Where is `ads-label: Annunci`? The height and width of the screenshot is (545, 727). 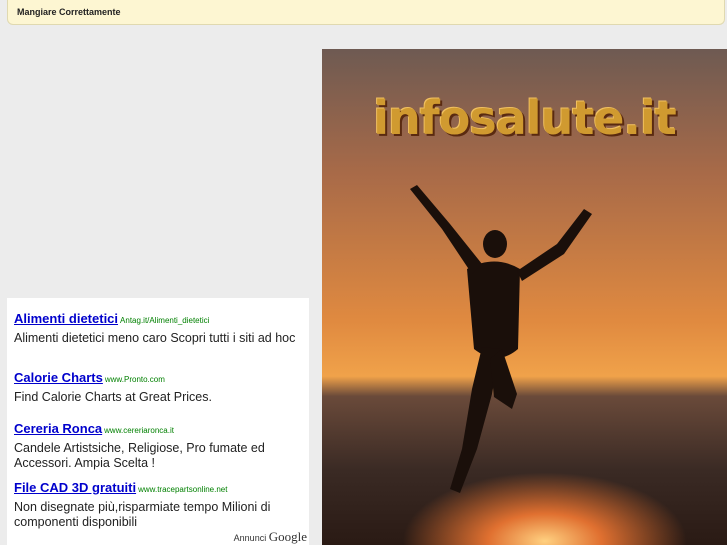
ads-label: Annunci is located at coordinates (250, 538).